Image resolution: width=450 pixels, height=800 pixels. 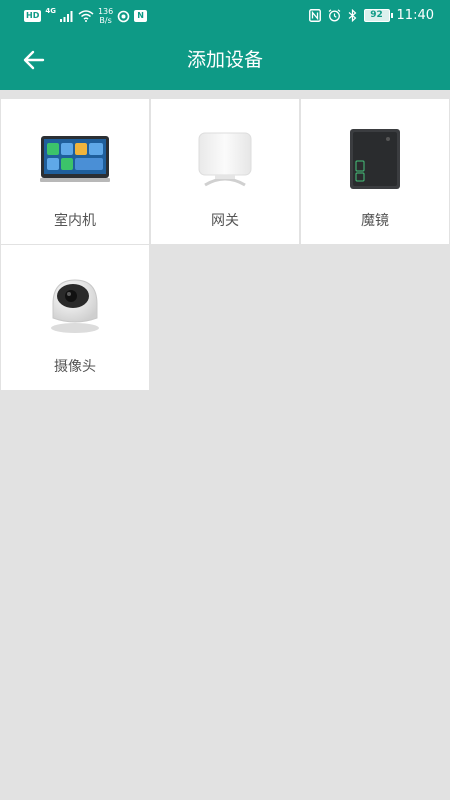 What do you see at coordinates (415, 15) in the screenshot?
I see `status-time: 11:40` at bounding box center [415, 15].